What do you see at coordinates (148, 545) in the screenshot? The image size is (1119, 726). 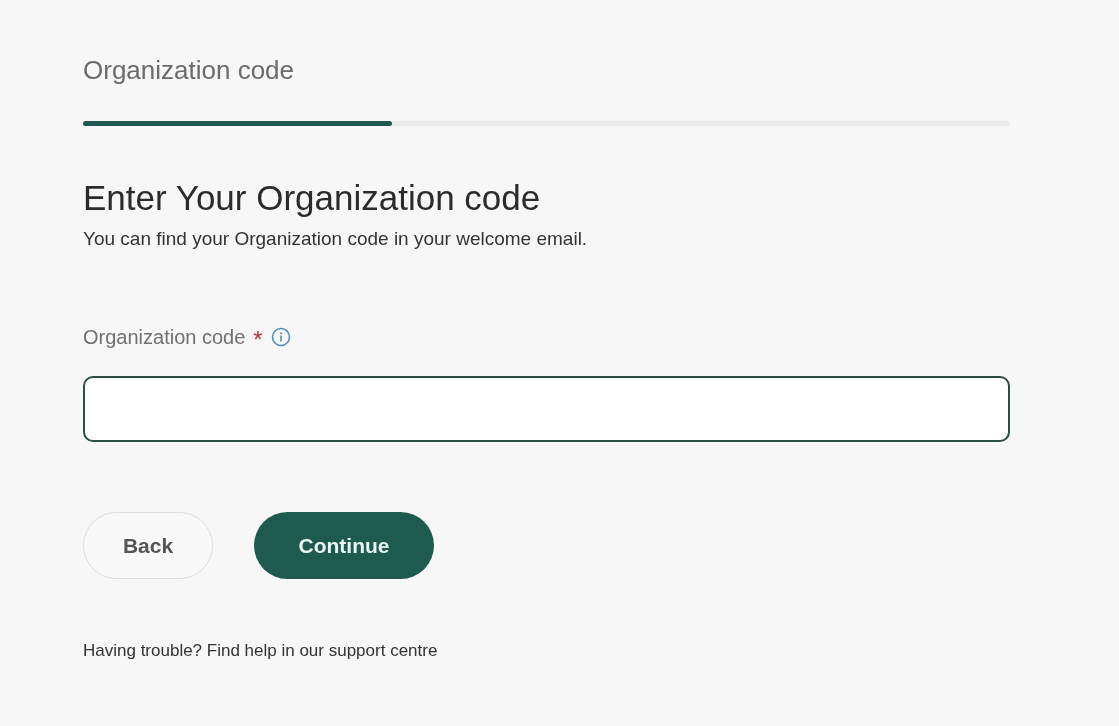 I see `back-button: Back` at bounding box center [148, 545].